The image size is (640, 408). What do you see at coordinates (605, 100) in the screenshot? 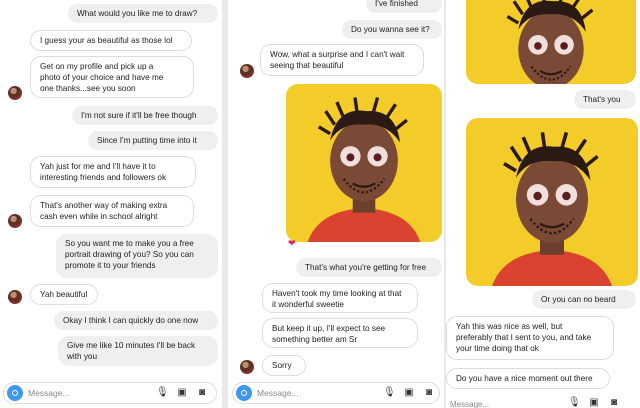
I see `message-sent: That's you` at bounding box center [605, 100].